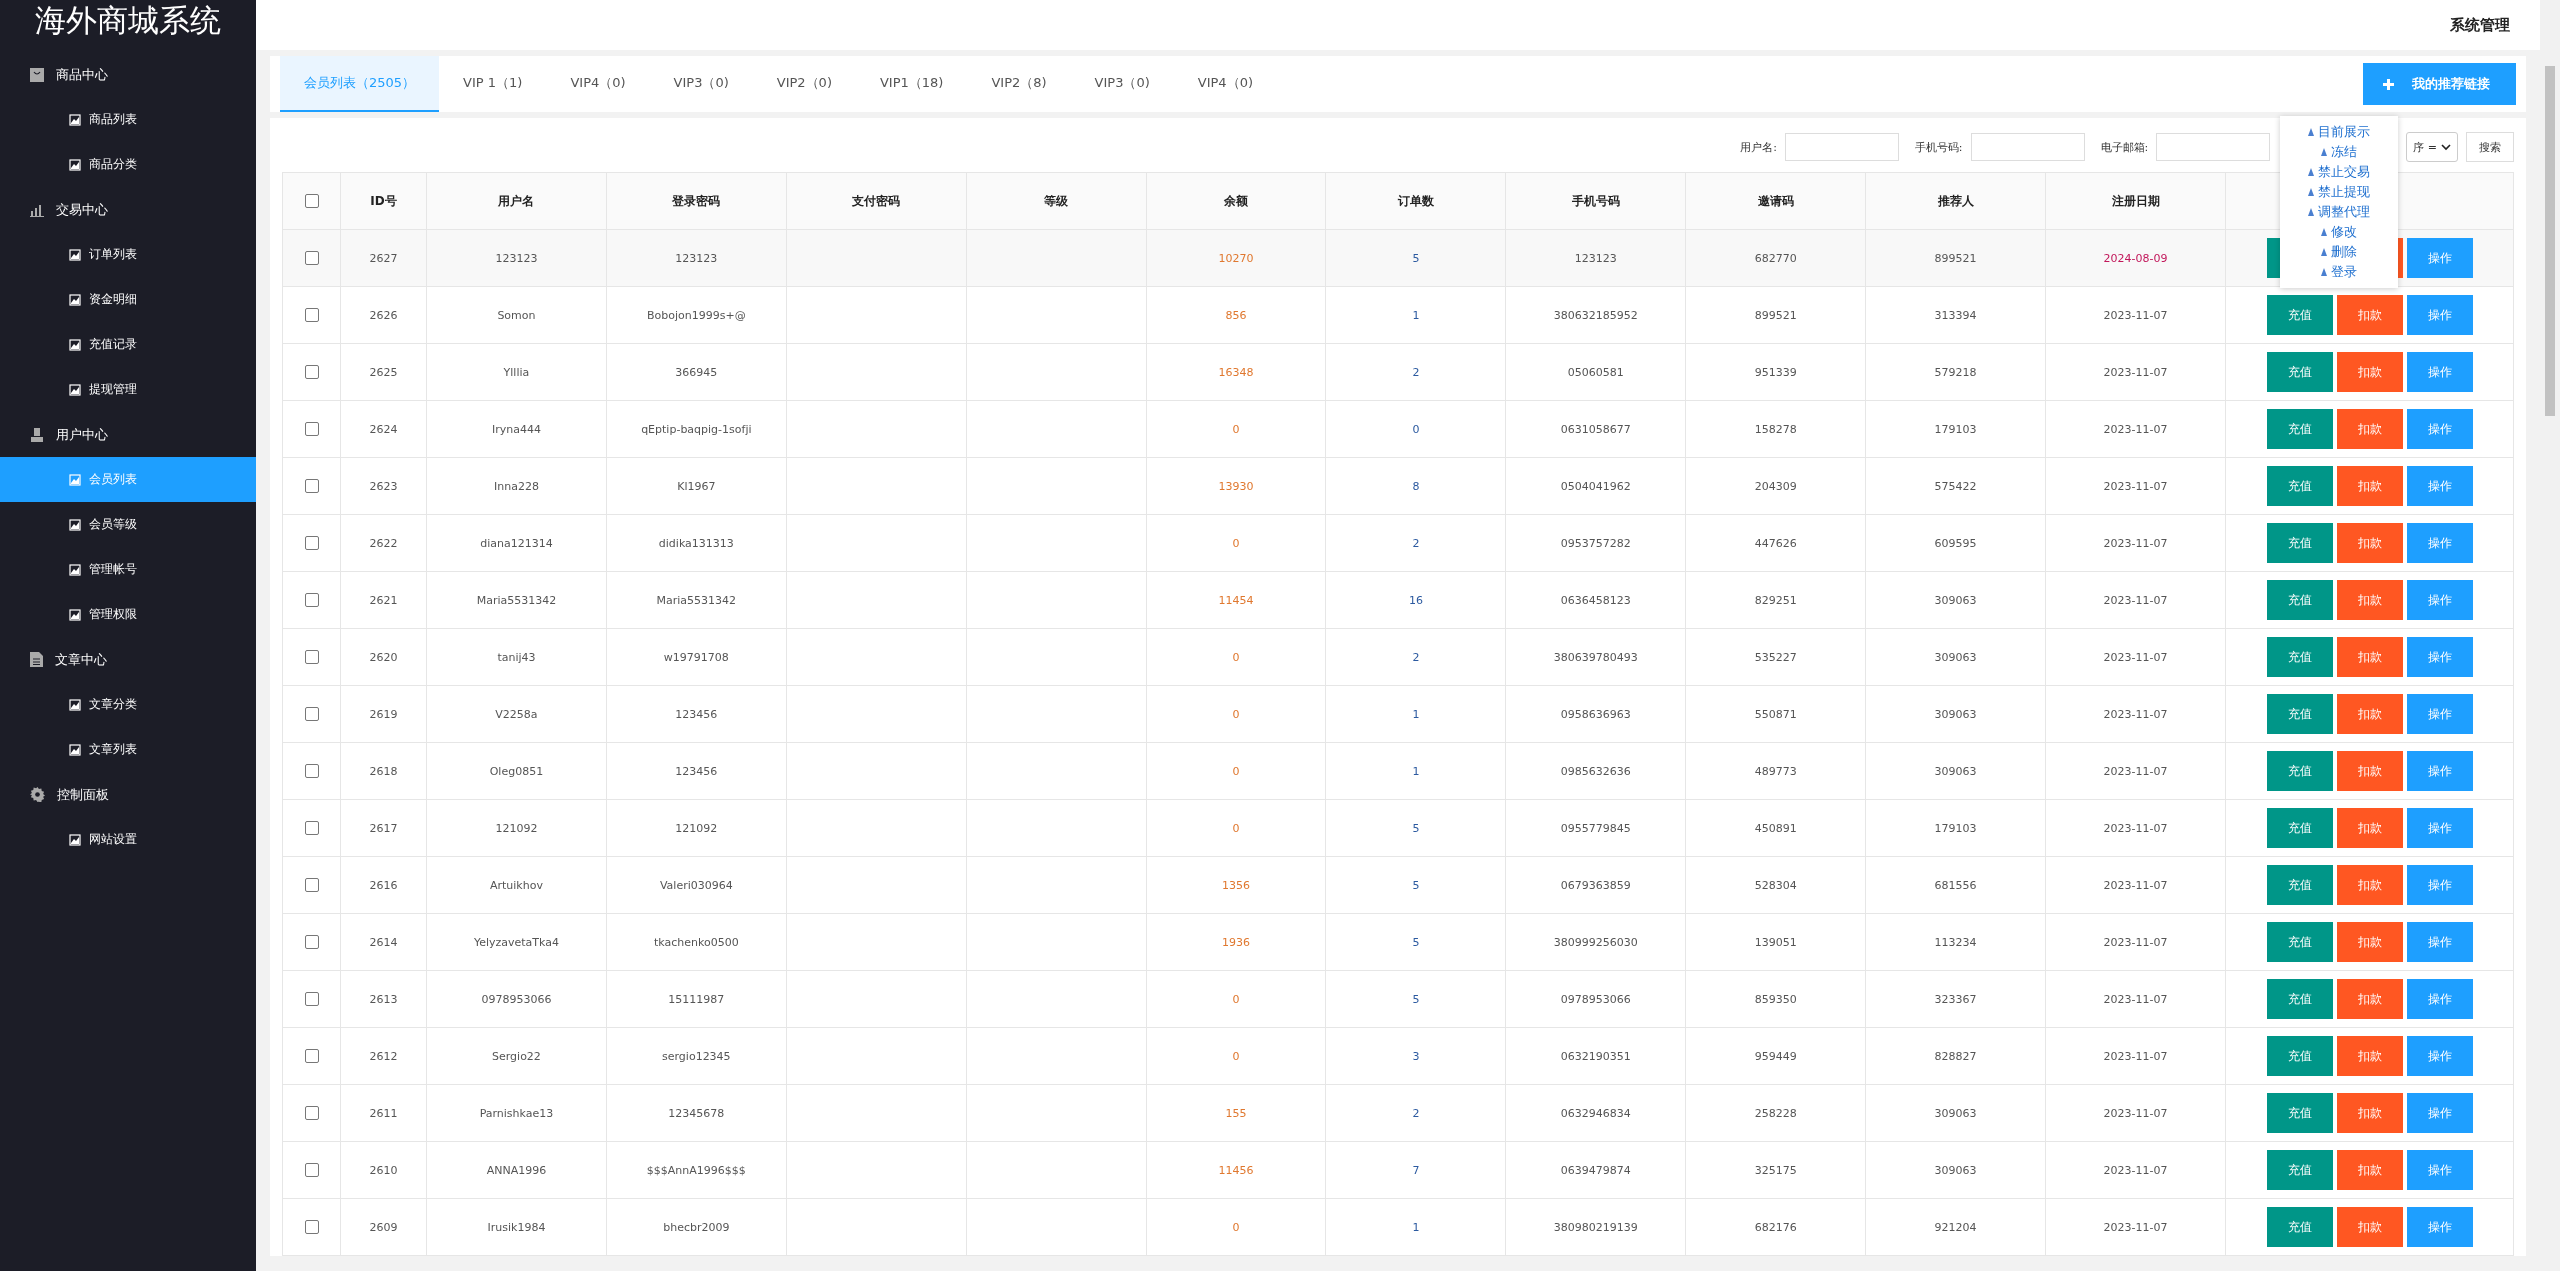  What do you see at coordinates (1955, 201) in the screenshot?
I see `column-header: 推荐人` at bounding box center [1955, 201].